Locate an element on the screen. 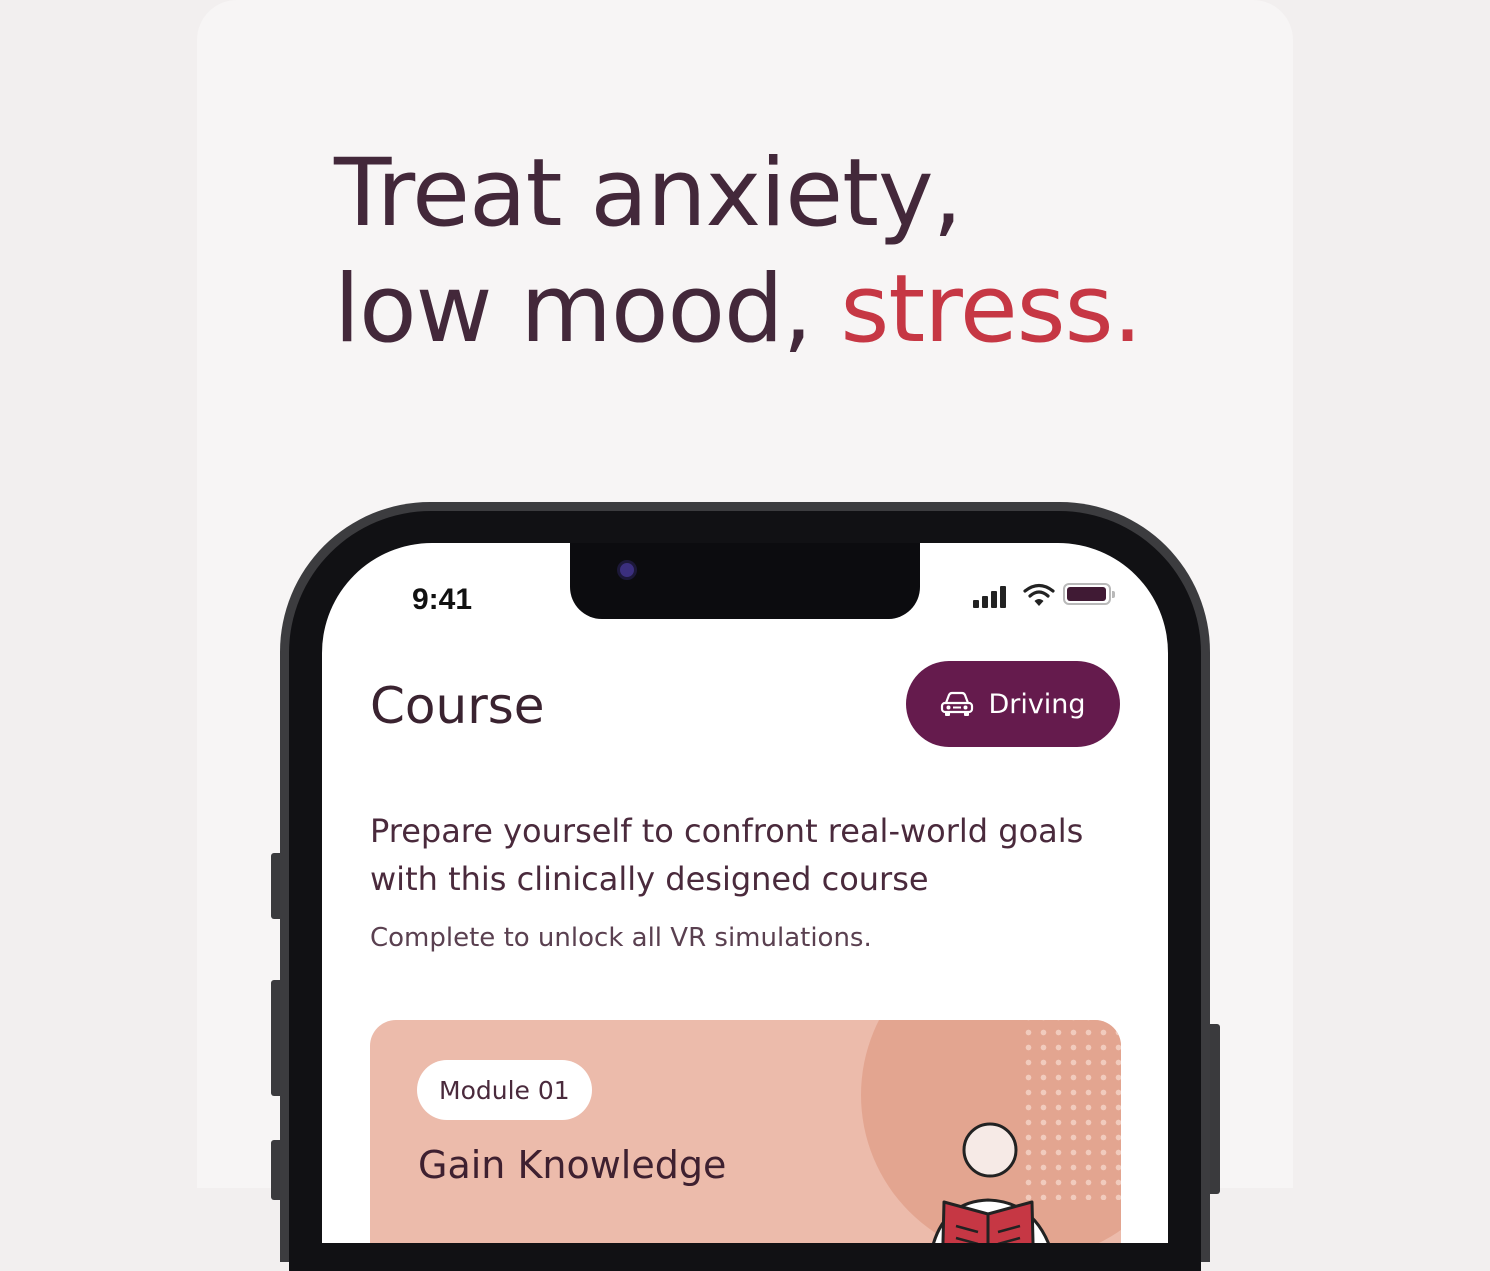 Image resolution: width=1490 pixels, height=1271 pixels. module-title: Gain Knowledge is located at coordinates (572, 1165).